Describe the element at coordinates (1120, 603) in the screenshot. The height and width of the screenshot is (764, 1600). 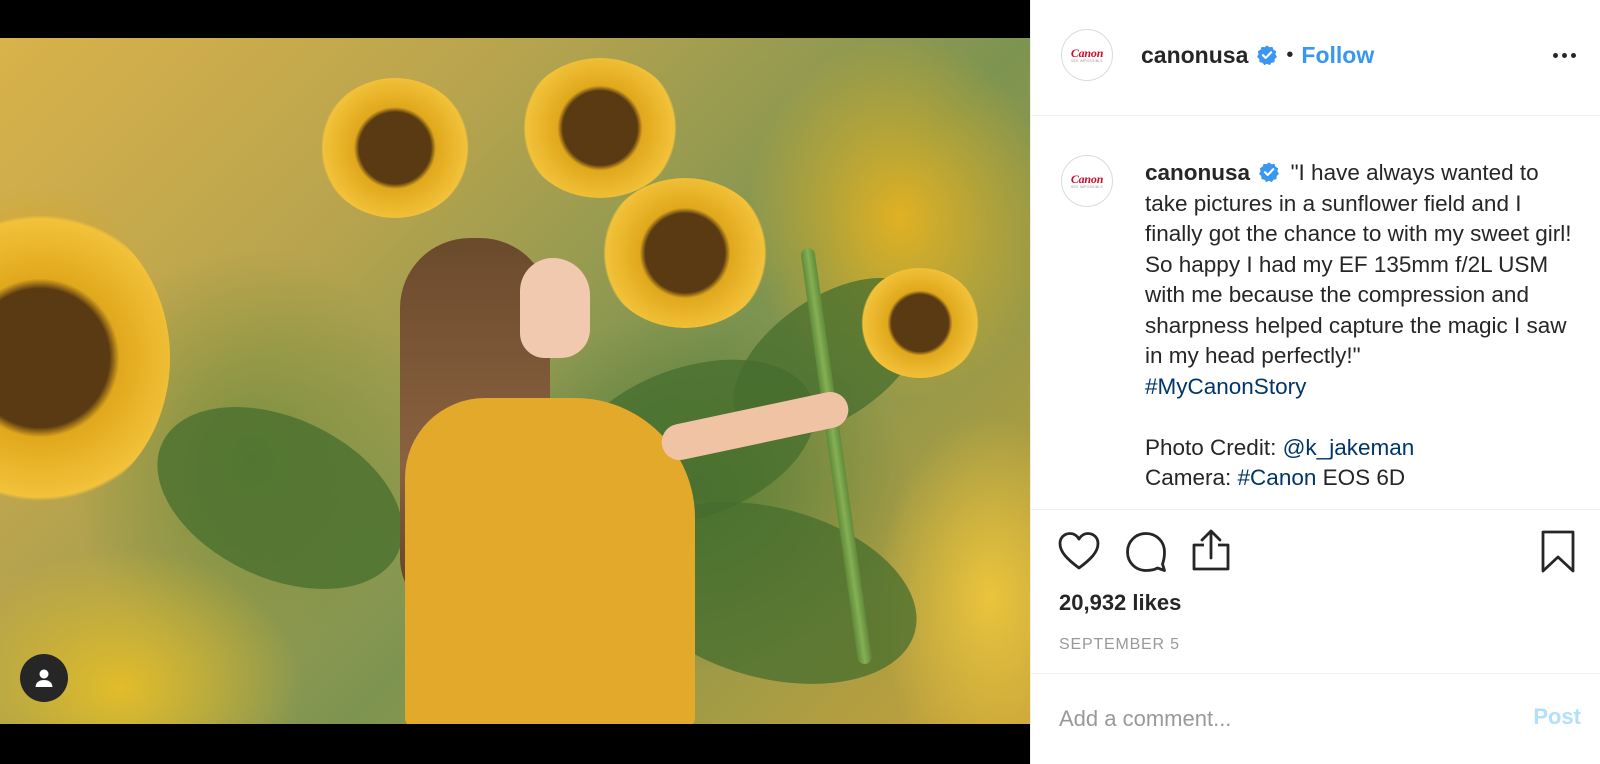
I see `likes-count: 20,932 likes` at that location.